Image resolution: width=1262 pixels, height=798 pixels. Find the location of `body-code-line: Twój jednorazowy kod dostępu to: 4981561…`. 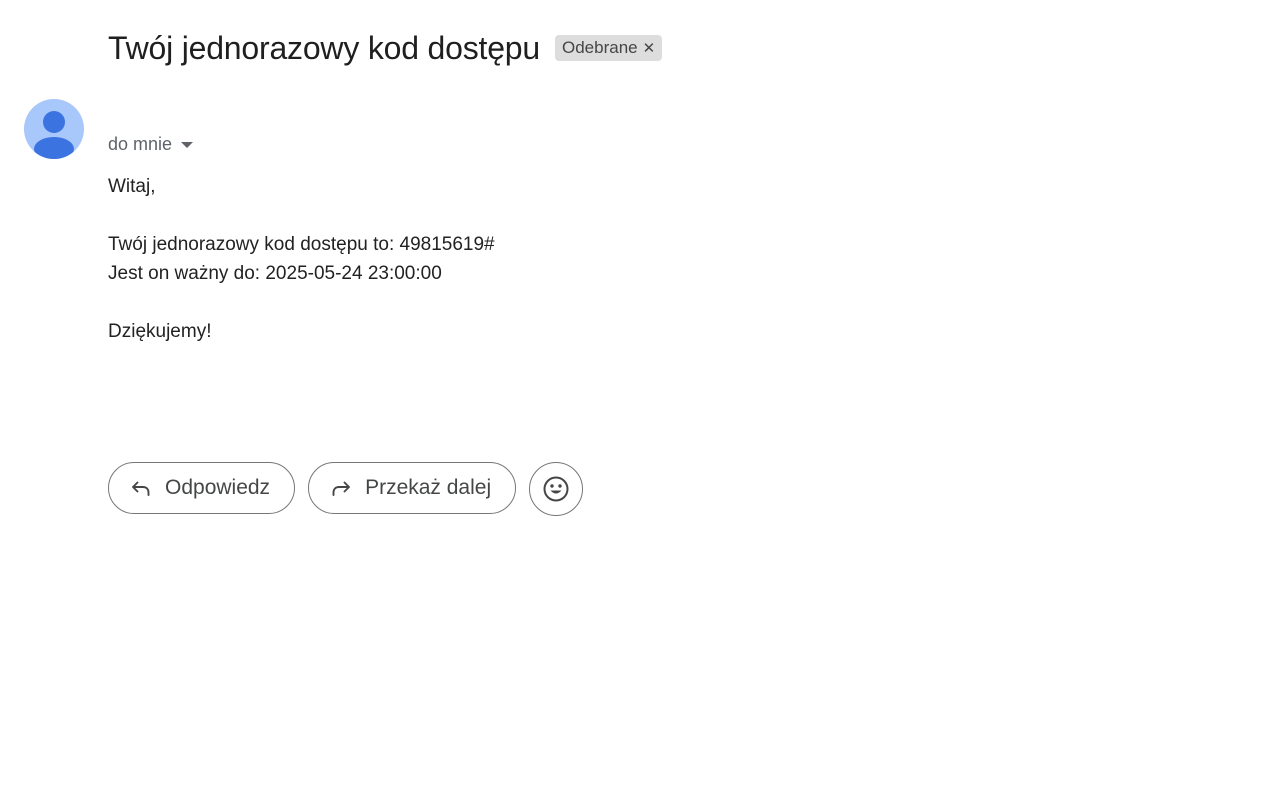

body-code-line: Twój jednorazowy kod dostępu to: 4981561… is located at coordinates (301, 244).